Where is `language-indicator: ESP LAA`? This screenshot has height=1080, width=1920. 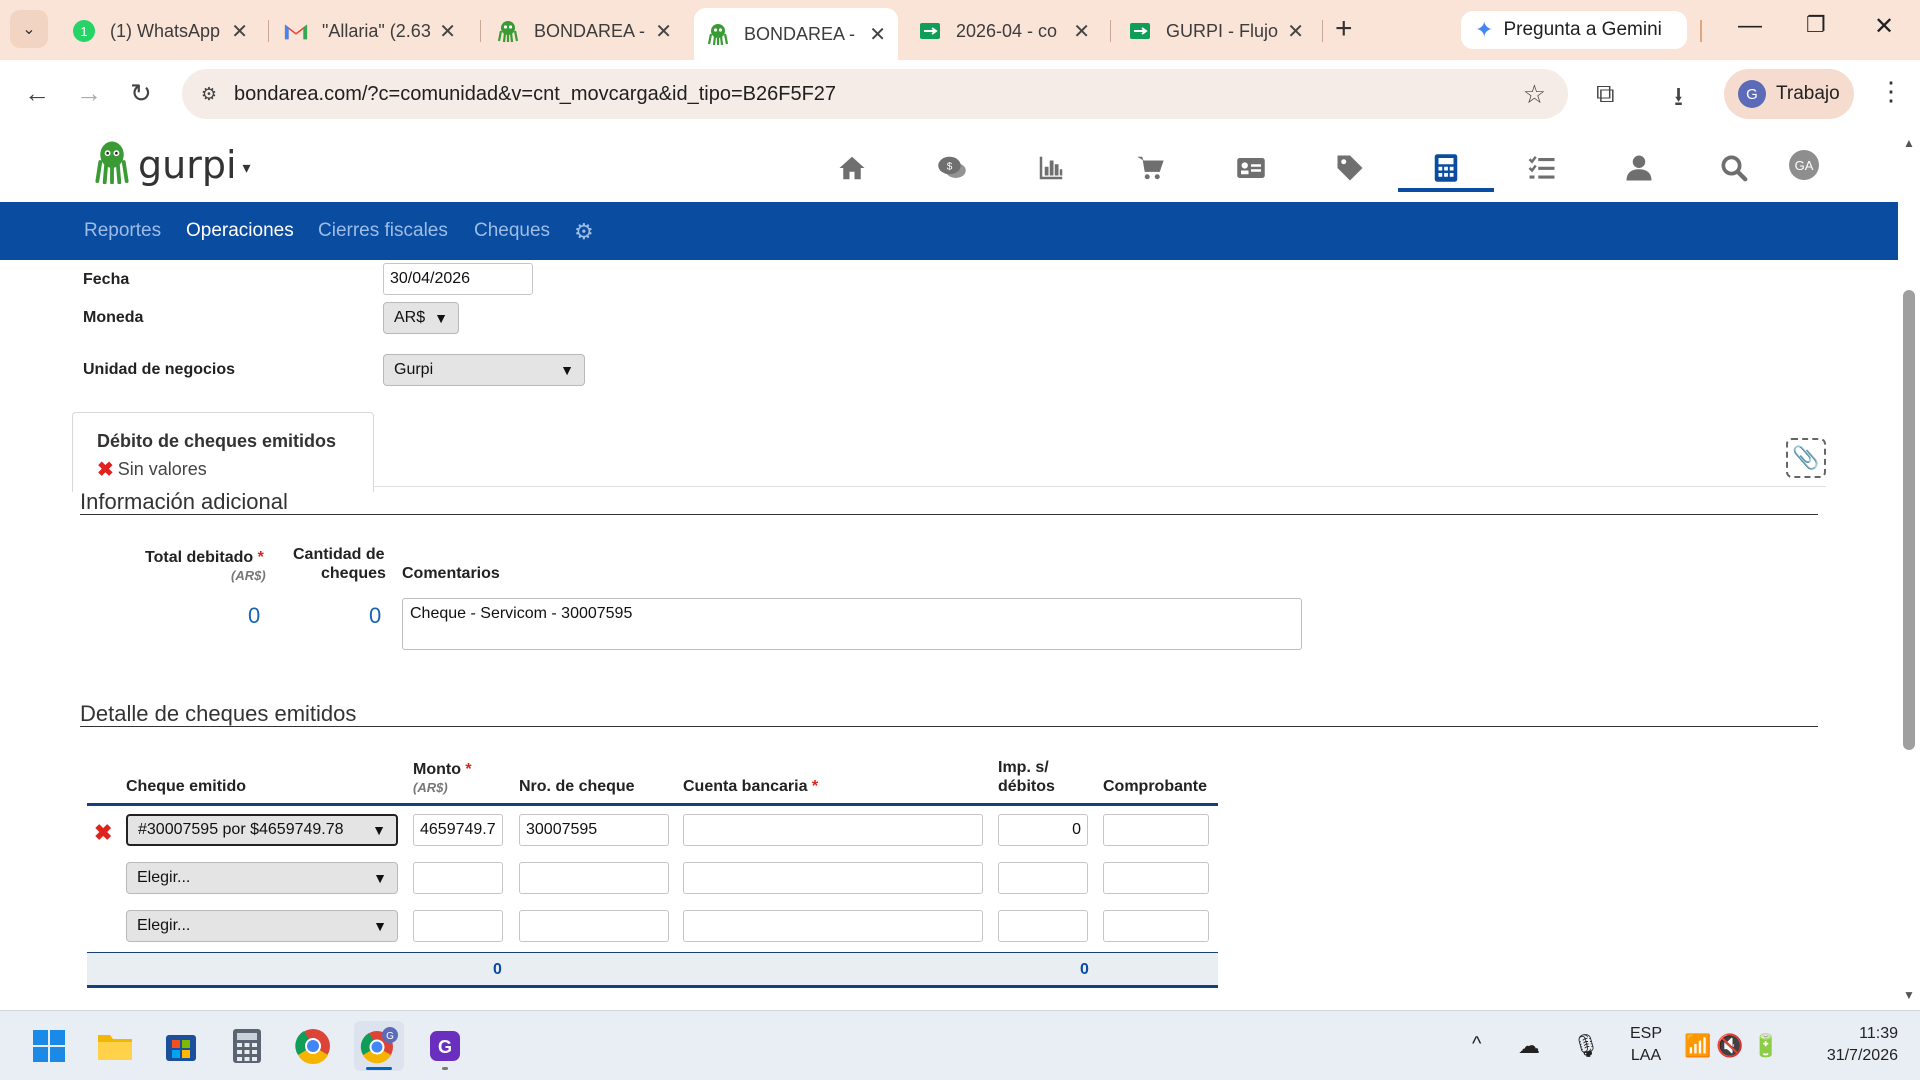 language-indicator: ESP LAA is located at coordinates (1646, 1045).